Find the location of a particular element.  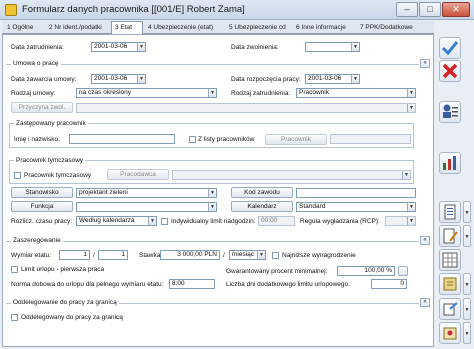

gwarantowany-procent-field: 100,00 % is located at coordinates (366, 271).